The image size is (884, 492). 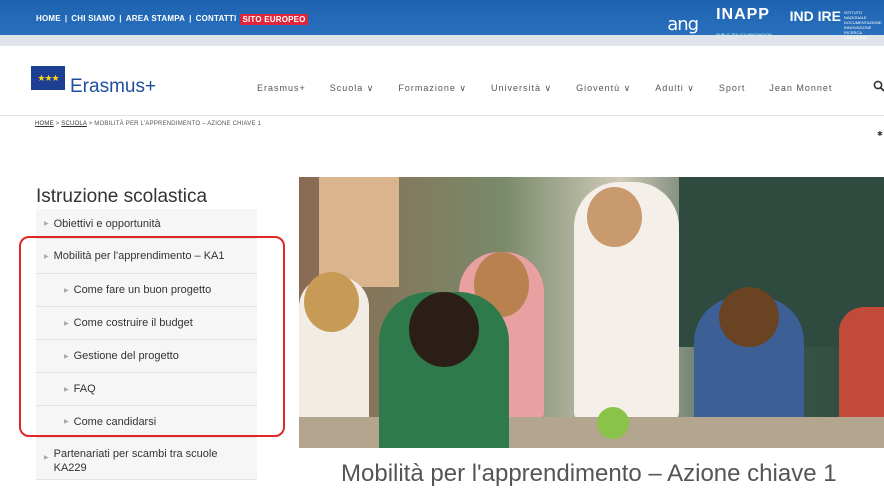 What do you see at coordinates (135, 461) in the screenshot?
I see `sidebar-item-label: Partenariati per scambi tra scuole KA229` at bounding box center [135, 461].